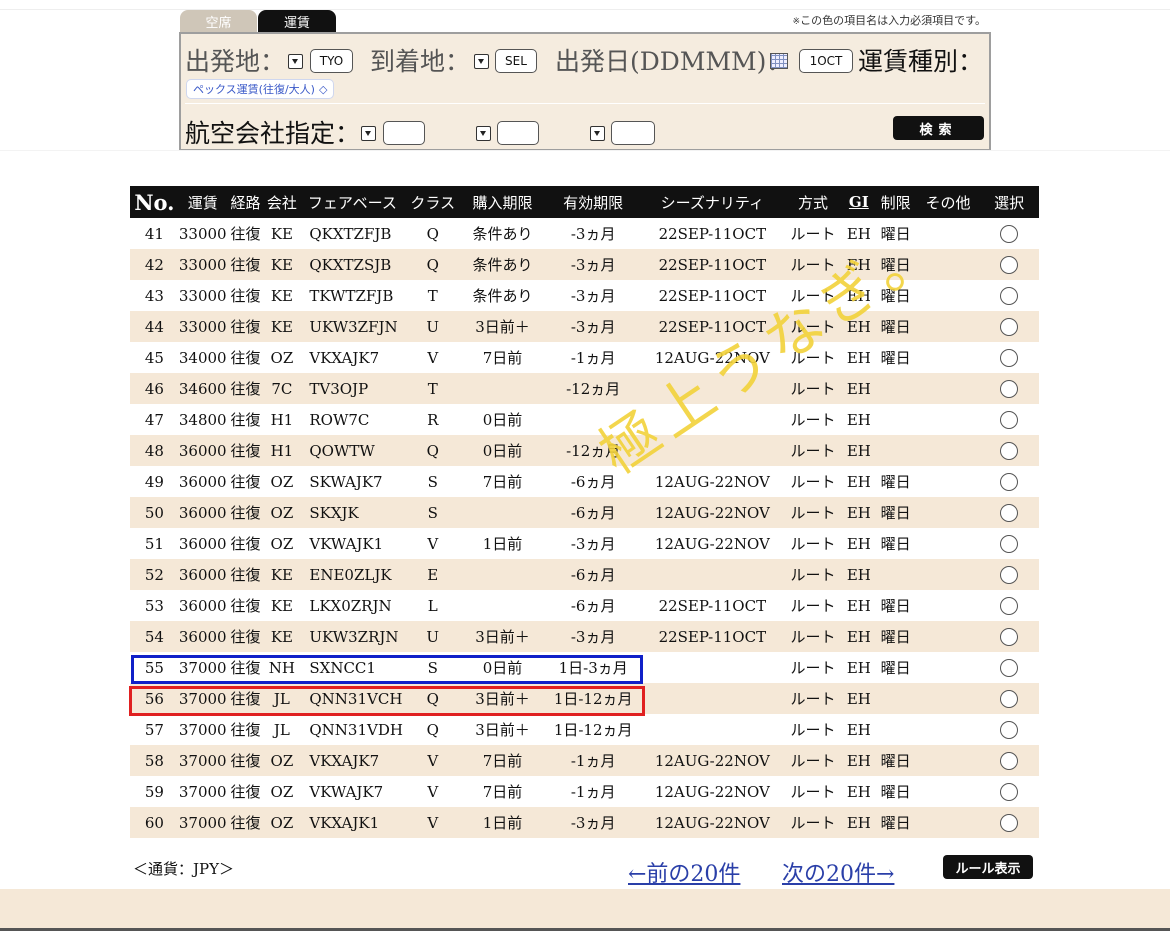 The width and height of the screenshot is (1170, 931). What do you see at coordinates (483, 133) in the screenshot?
I see `airline2-dropdown-icon` at bounding box center [483, 133].